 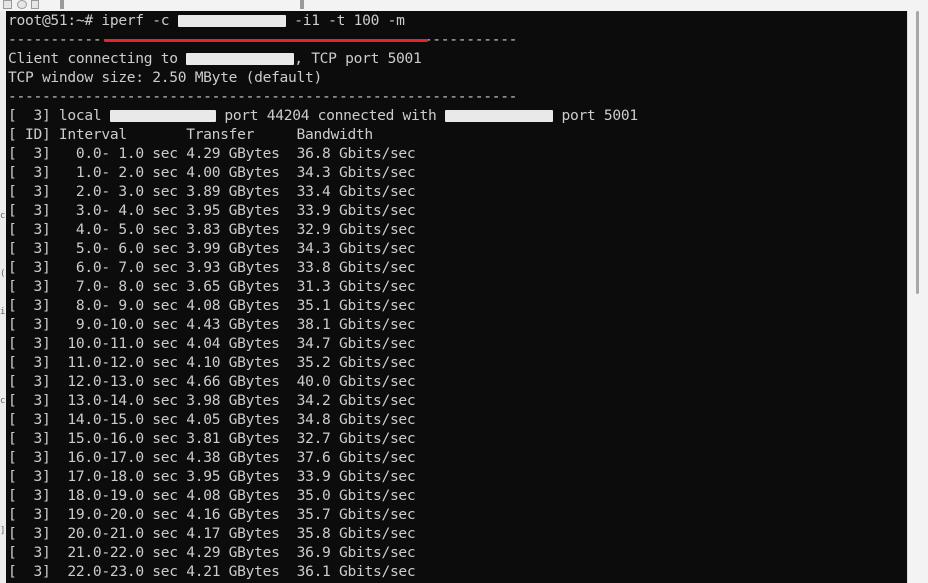 I want to click on row-interval: 15.0-16.0 sec, so click(x=118, y=438).